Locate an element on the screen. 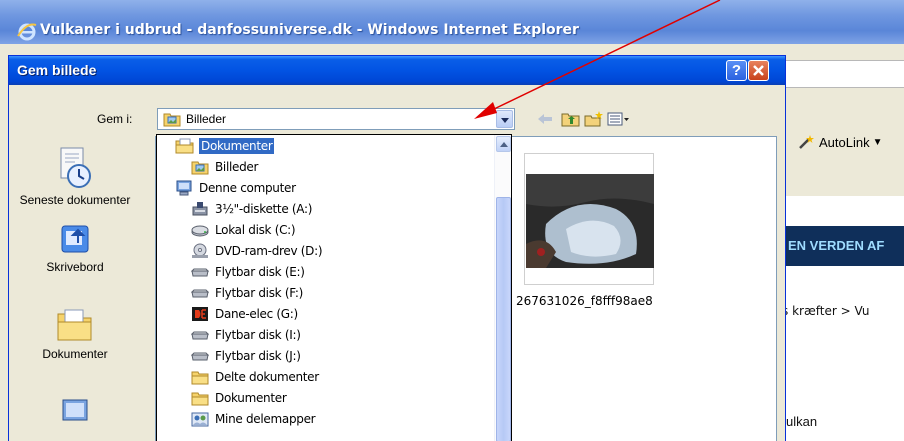 This screenshot has width=904, height=441. dialog-title-bar: Gem billede ? is located at coordinates (397, 70).